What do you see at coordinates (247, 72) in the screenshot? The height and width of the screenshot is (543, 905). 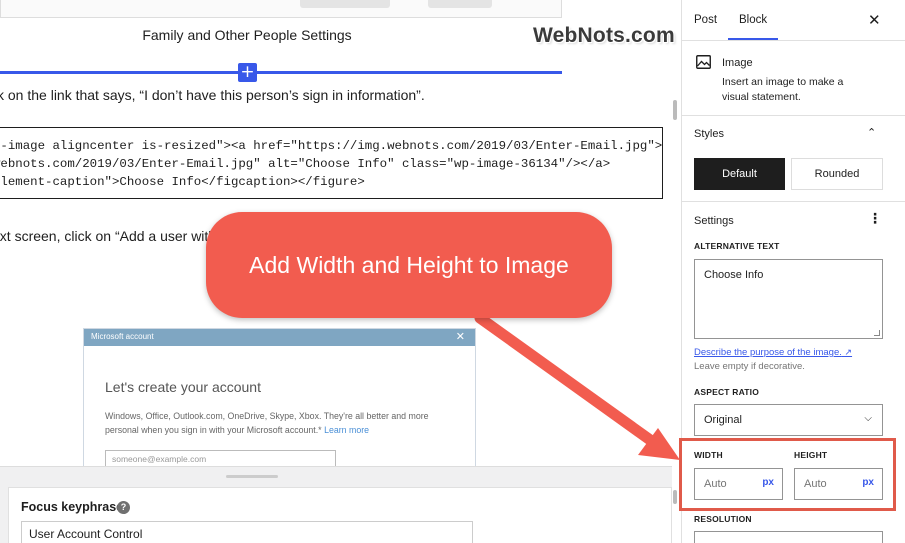 I see `block-inserter-button: +` at bounding box center [247, 72].